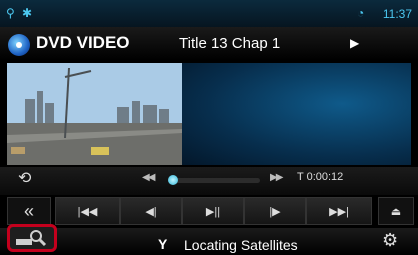  What do you see at coordinates (241, 245) in the screenshot?
I see `navigation-status: Locating Satellites` at bounding box center [241, 245].